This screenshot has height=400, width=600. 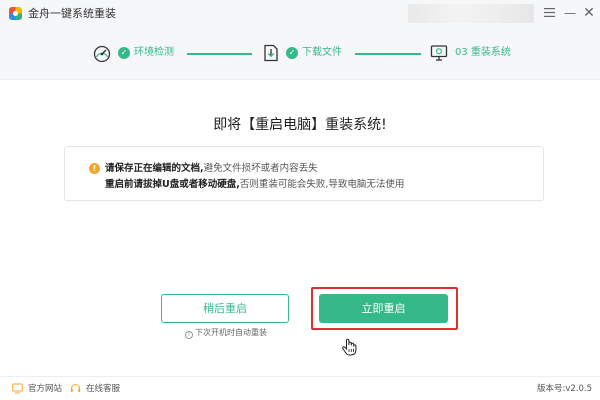 I want to click on step-3-label: 03 重装系统, so click(x=483, y=52).